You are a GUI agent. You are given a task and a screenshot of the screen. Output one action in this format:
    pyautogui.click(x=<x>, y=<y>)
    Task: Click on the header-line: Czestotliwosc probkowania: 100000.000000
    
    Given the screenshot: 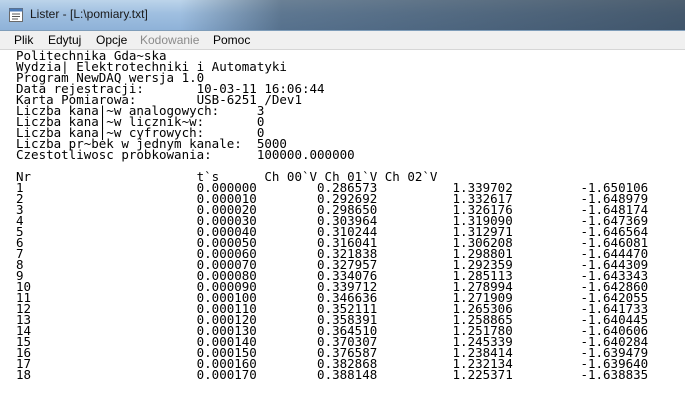 What is the action you would take?
    pyautogui.click(x=185, y=154)
    